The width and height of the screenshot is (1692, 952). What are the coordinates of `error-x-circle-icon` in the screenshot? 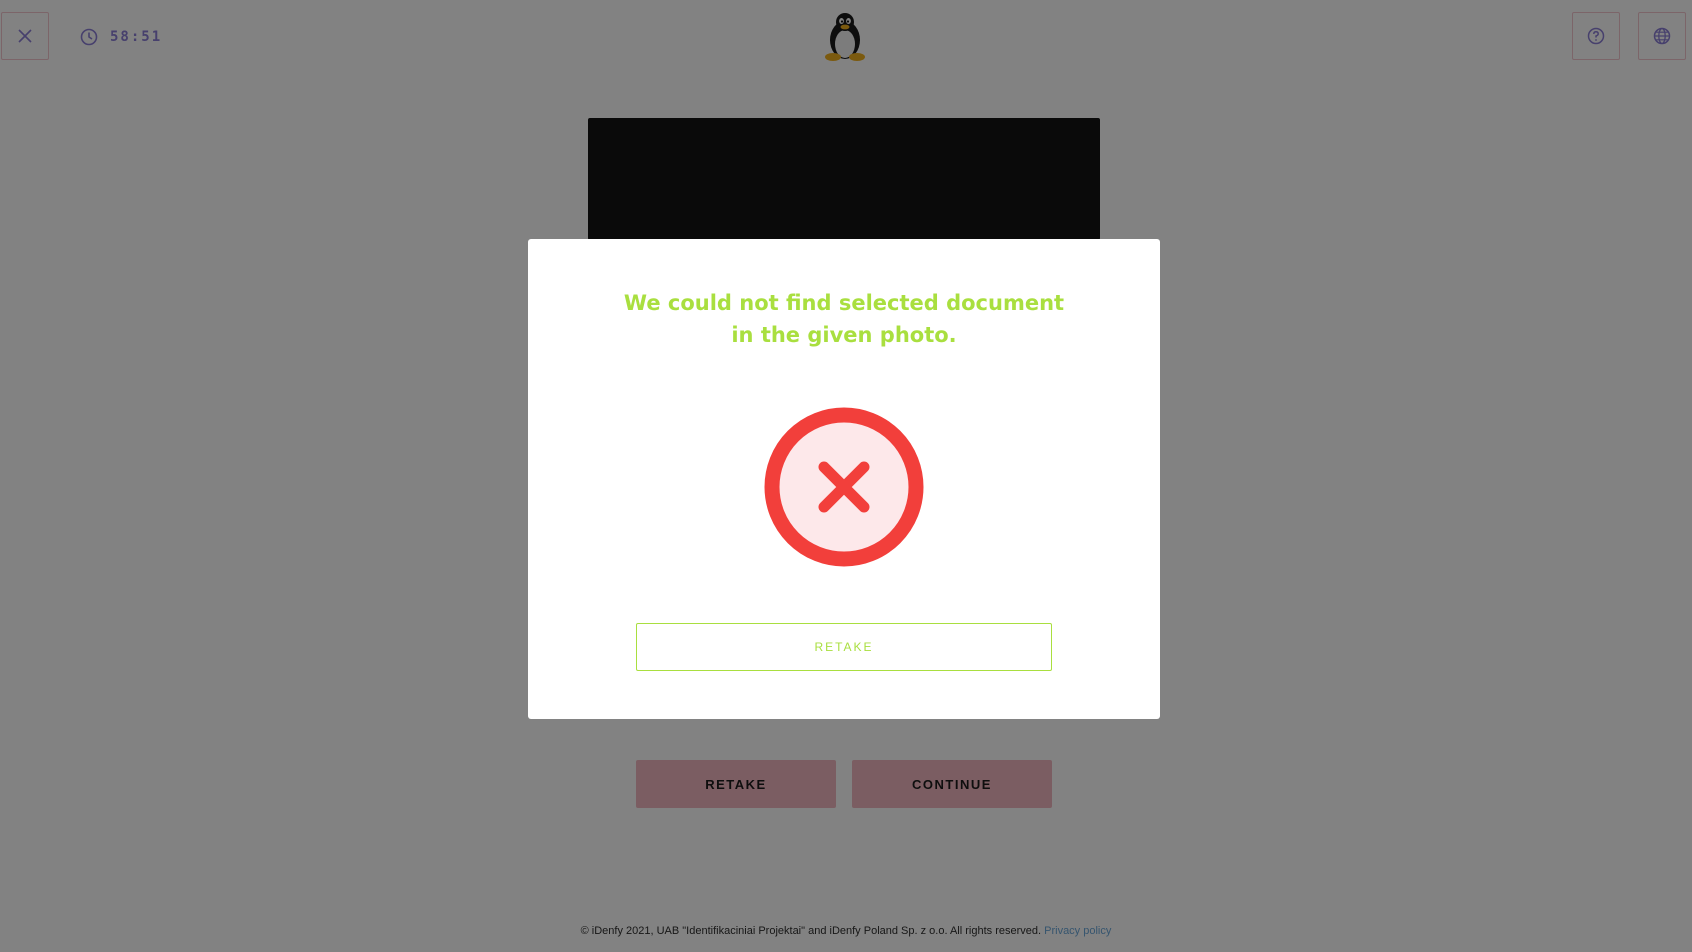 It's located at (844, 487).